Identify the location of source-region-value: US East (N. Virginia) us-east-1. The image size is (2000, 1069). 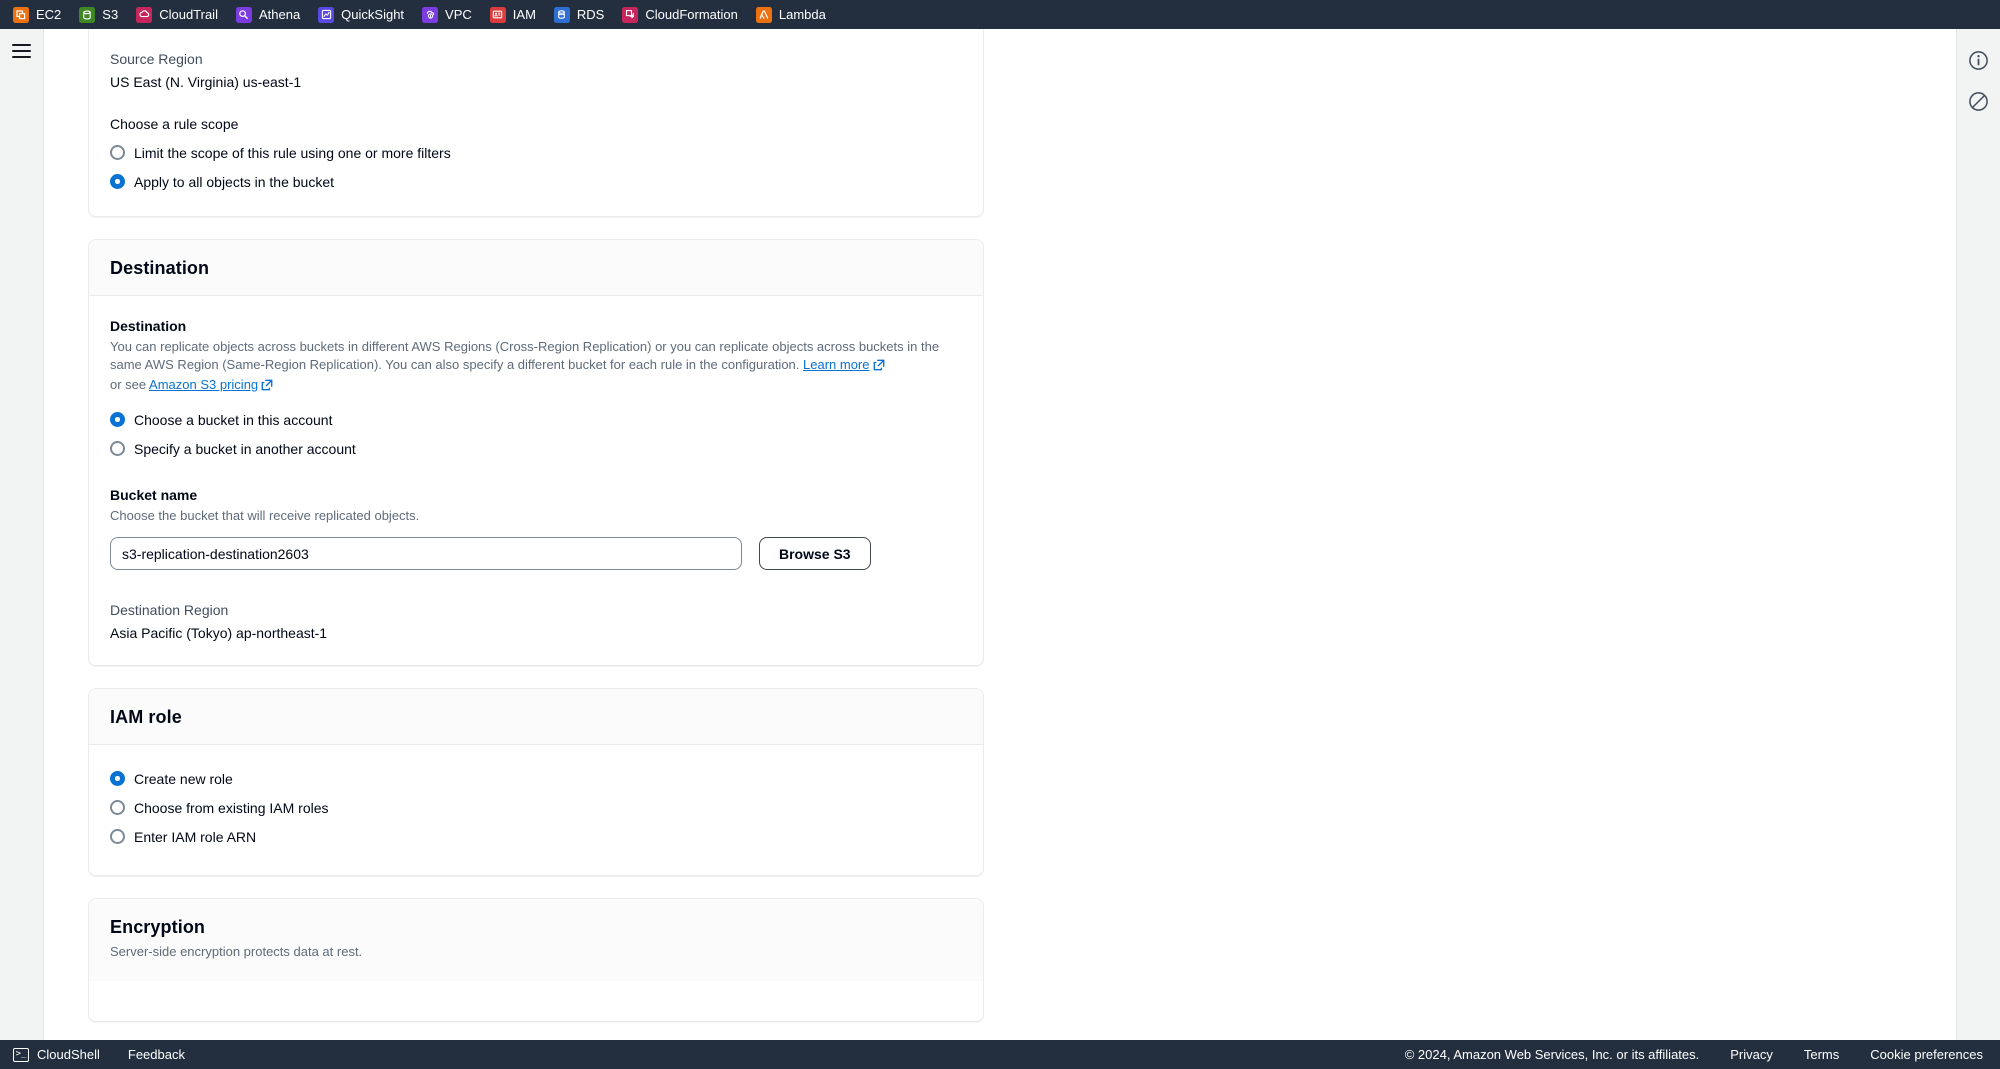
(206, 82).